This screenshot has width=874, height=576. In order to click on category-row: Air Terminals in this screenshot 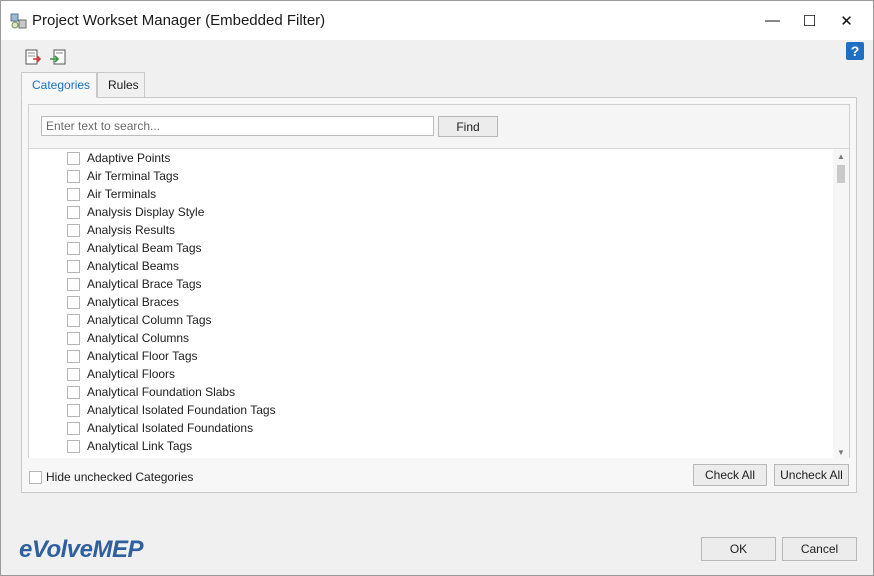, I will do `click(429, 194)`.